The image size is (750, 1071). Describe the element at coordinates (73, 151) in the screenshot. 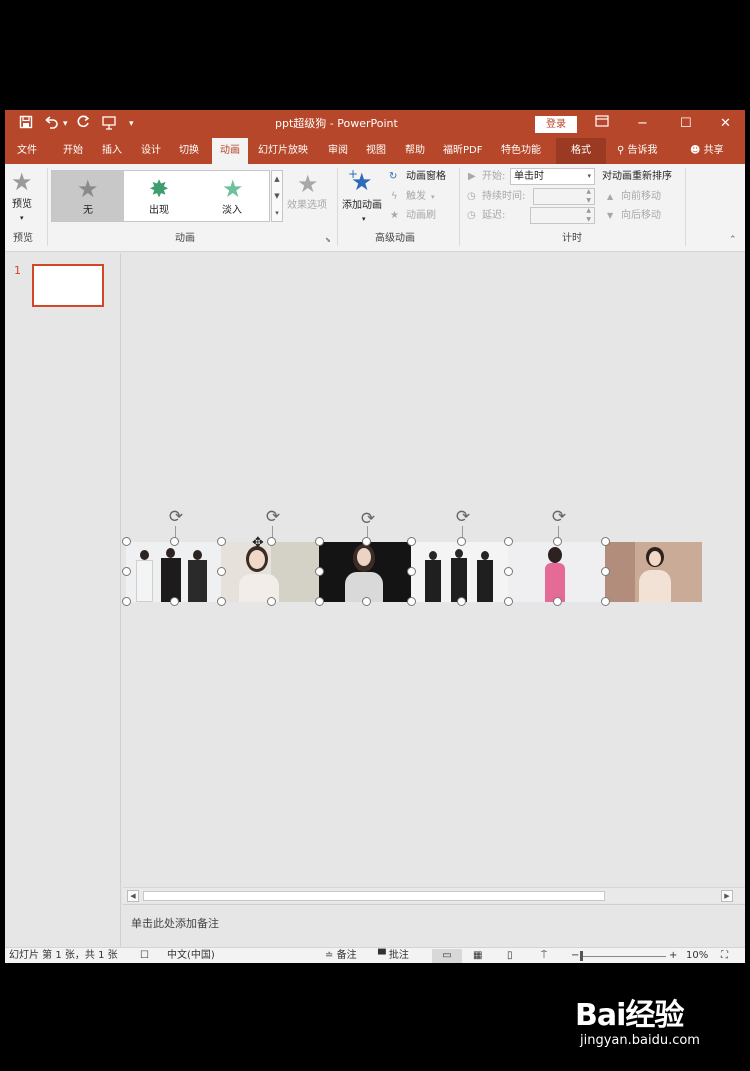

I see `tab-home: 开始` at that location.